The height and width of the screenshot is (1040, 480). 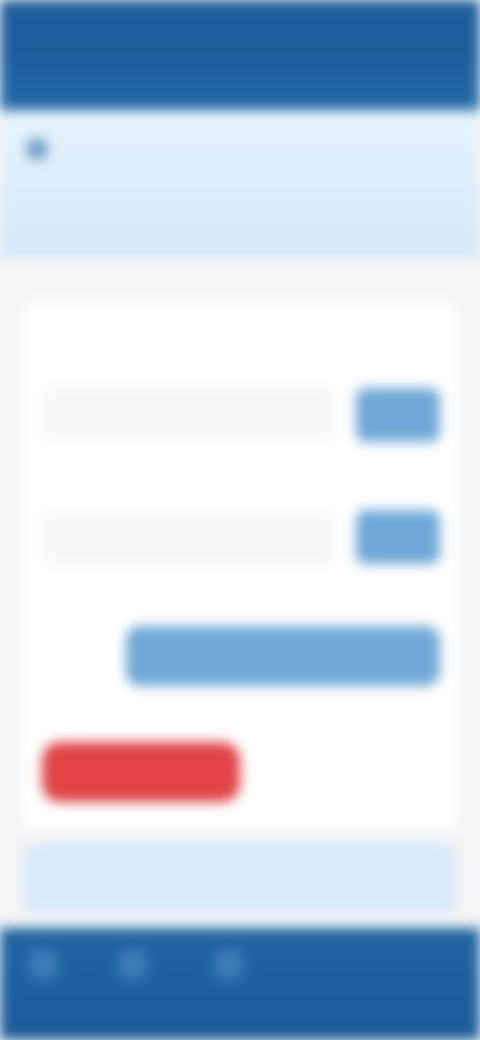 What do you see at coordinates (283, 656) in the screenshot?
I see `primary-action-button` at bounding box center [283, 656].